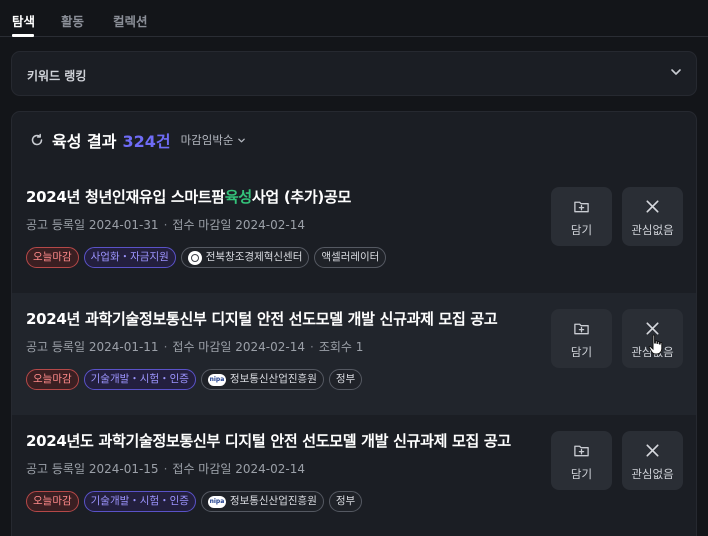  I want to click on tab-activity: 활동, so click(72, 20).